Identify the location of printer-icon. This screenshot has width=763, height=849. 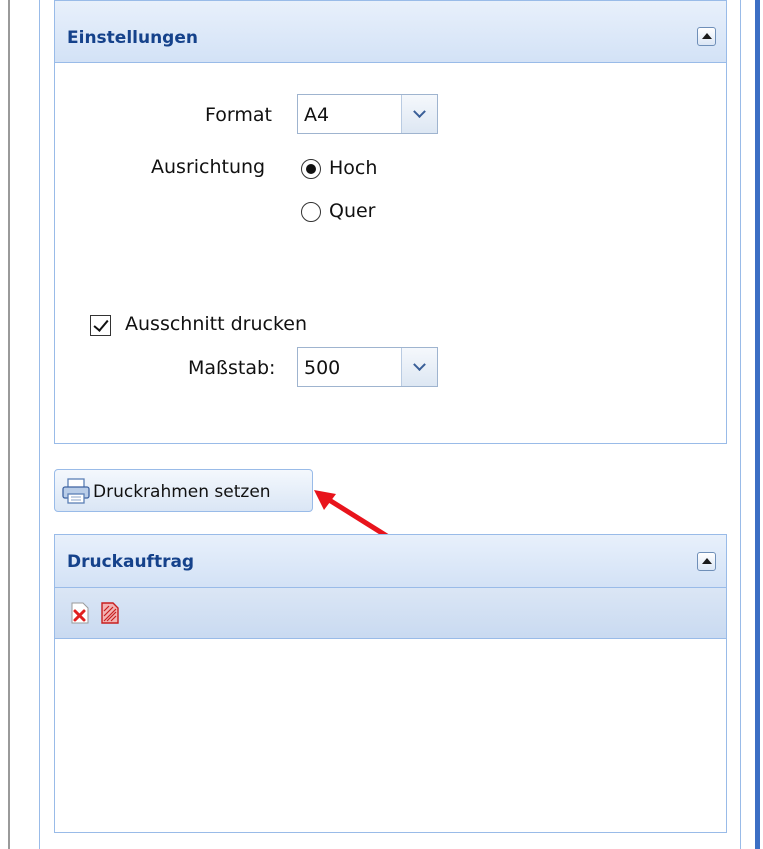
(76, 491).